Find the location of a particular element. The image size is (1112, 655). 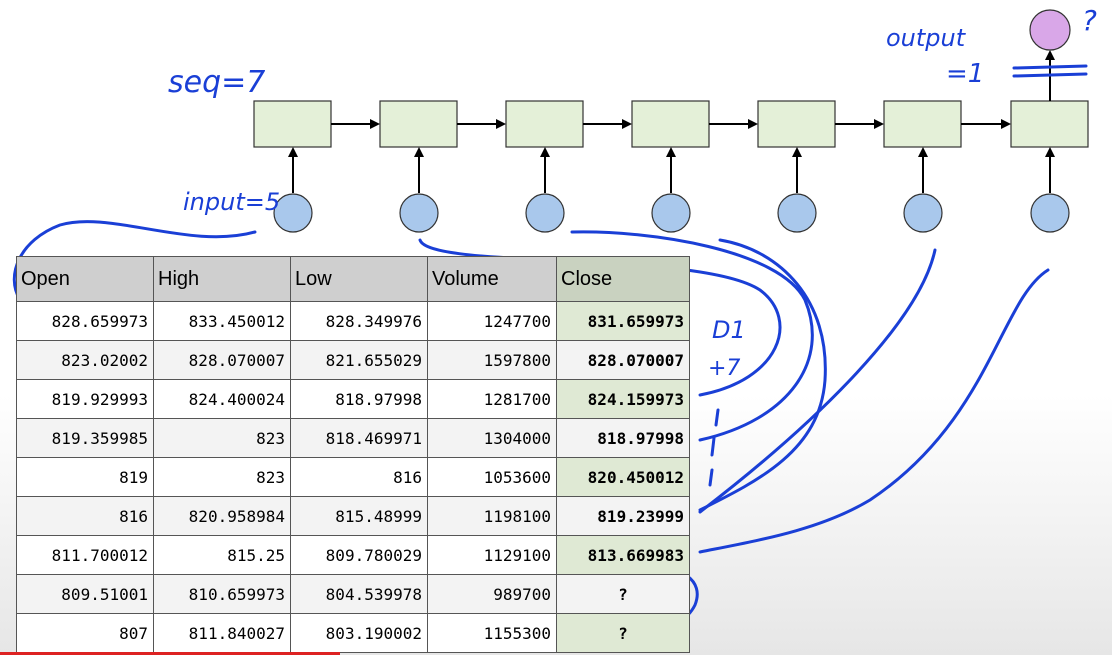

d1-annotation: D1 is located at coordinates (729, 330).